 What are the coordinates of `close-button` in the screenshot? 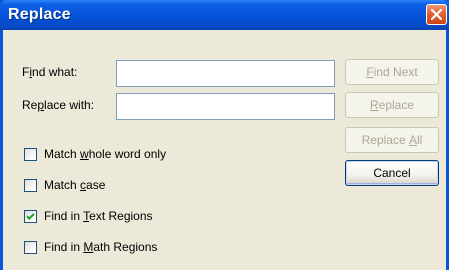 It's located at (436, 14).